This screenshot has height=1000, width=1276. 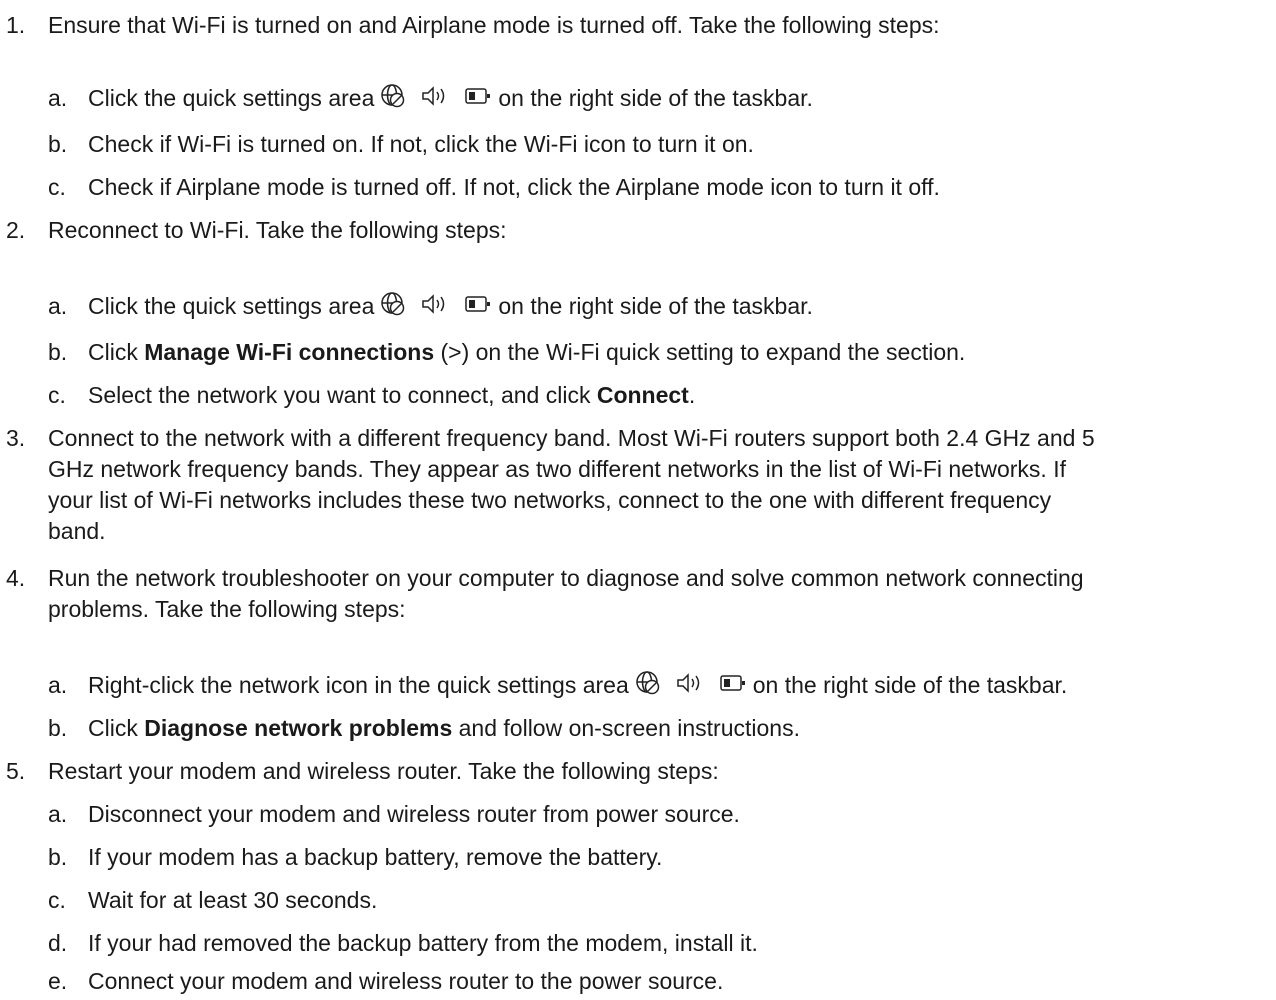 I want to click on substep-letter: a., so click(x=58, y=98).